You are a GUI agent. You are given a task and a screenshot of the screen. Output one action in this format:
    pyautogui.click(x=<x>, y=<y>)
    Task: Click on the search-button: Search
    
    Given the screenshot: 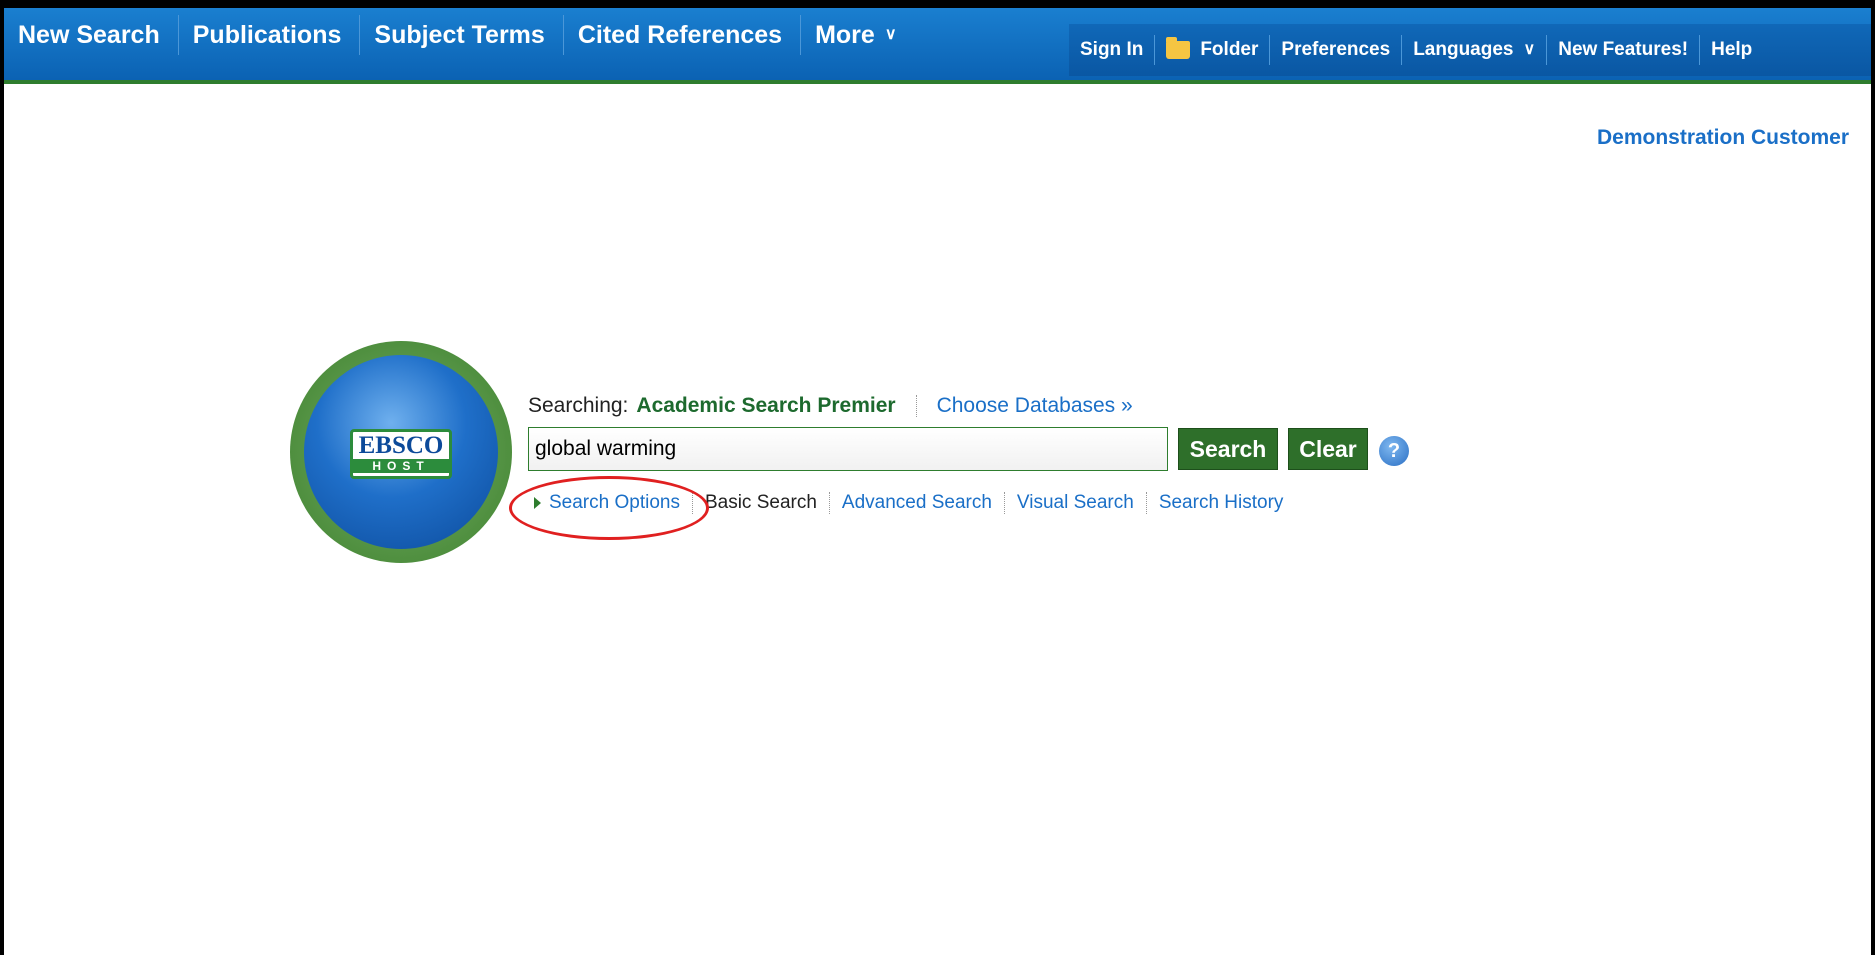 What is the action you would take?
    pyautogui.click(x=1228, y=449)
    